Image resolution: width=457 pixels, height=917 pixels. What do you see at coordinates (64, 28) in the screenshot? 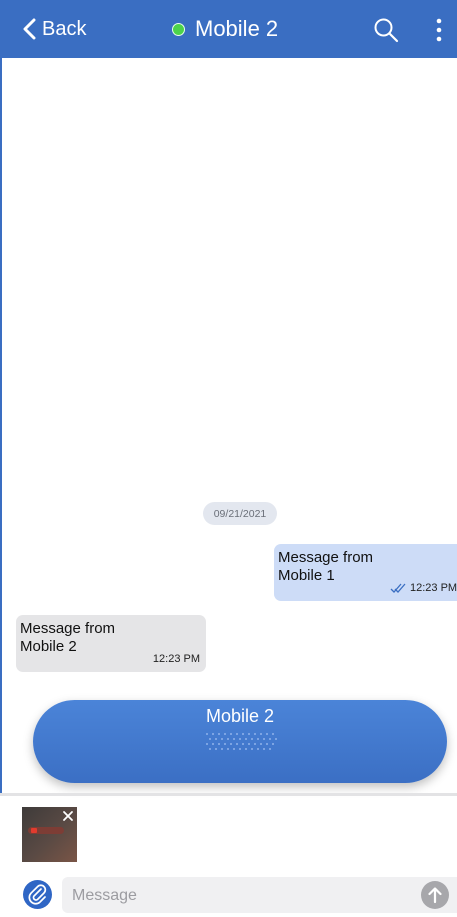
I see `back-label: Back` at bounding box center [64, 28].